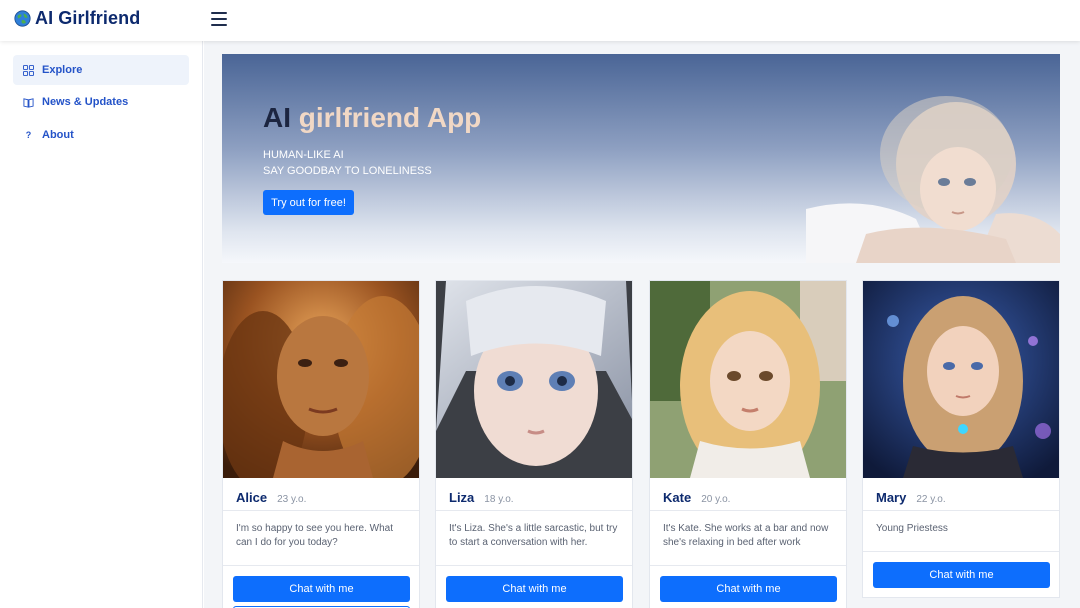 Image resolution: width=1080 pixels, height=608 pixels. What do you see at coordinates (277, 117) in the screenshot?
I see `hero-title-dark: AI` at bounding box center [277, 117].